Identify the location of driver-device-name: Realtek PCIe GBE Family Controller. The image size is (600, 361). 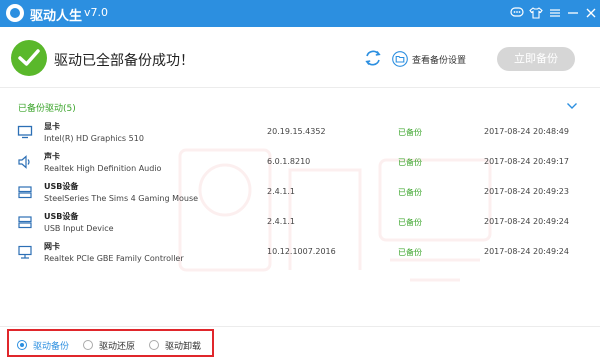
(114, 258).